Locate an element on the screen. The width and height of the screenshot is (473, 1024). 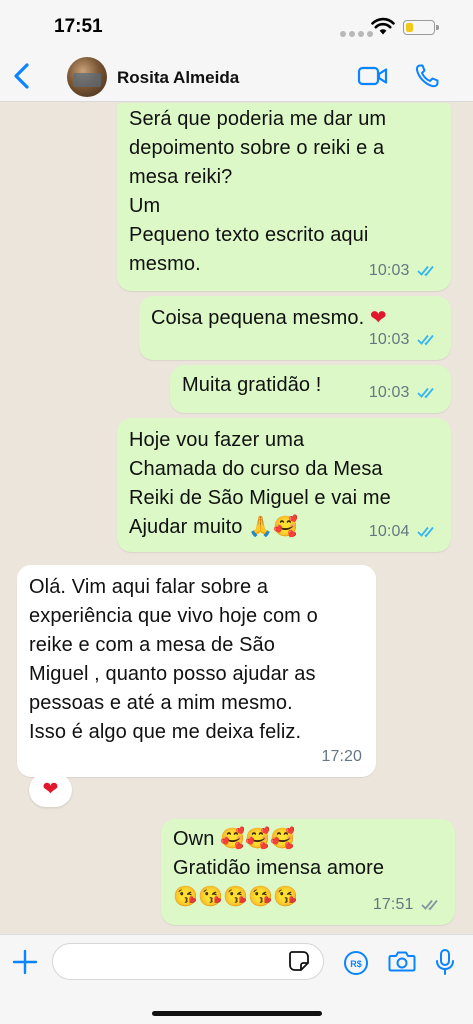
message-text: Own is located at coordinates (194, 839).